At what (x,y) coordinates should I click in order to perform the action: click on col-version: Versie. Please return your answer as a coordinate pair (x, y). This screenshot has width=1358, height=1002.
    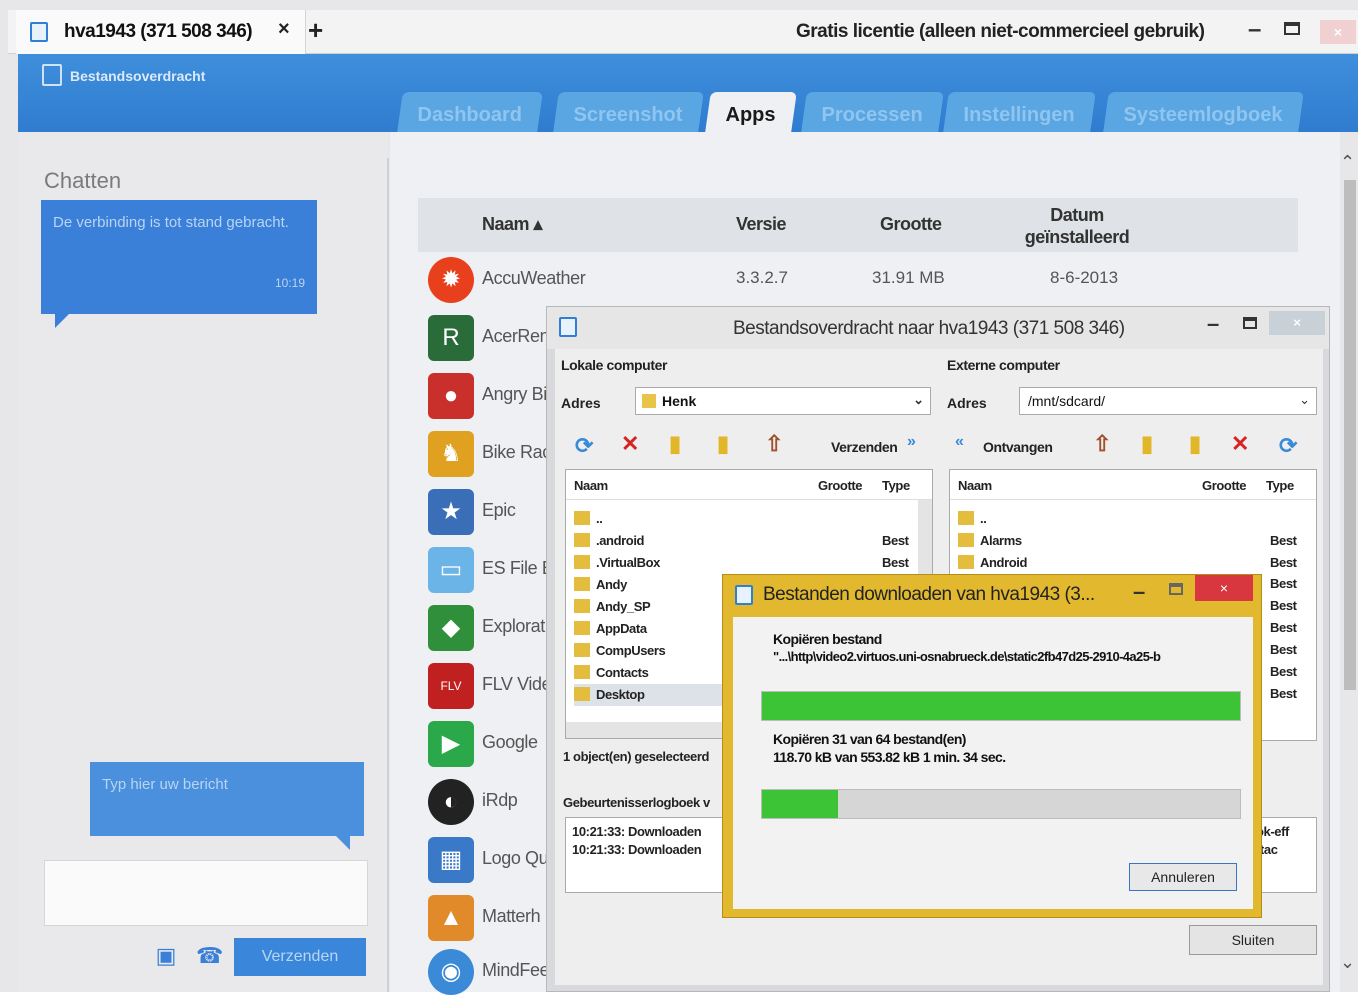
    Looking at the image, I should click on (761, 224).